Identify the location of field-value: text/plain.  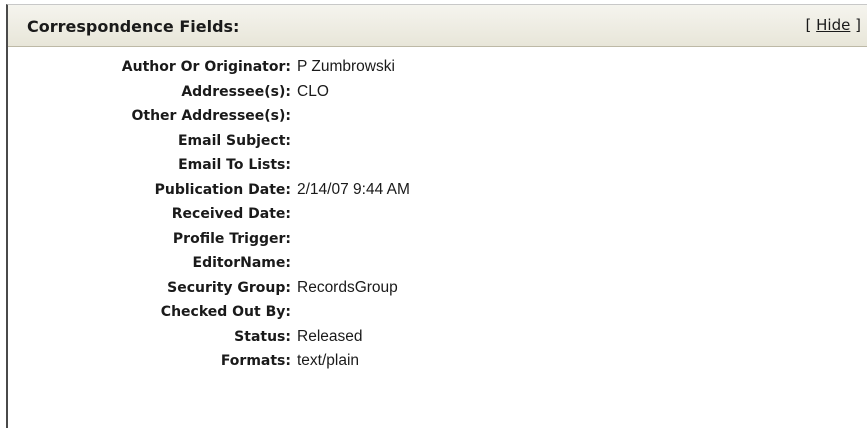
(328, 360).